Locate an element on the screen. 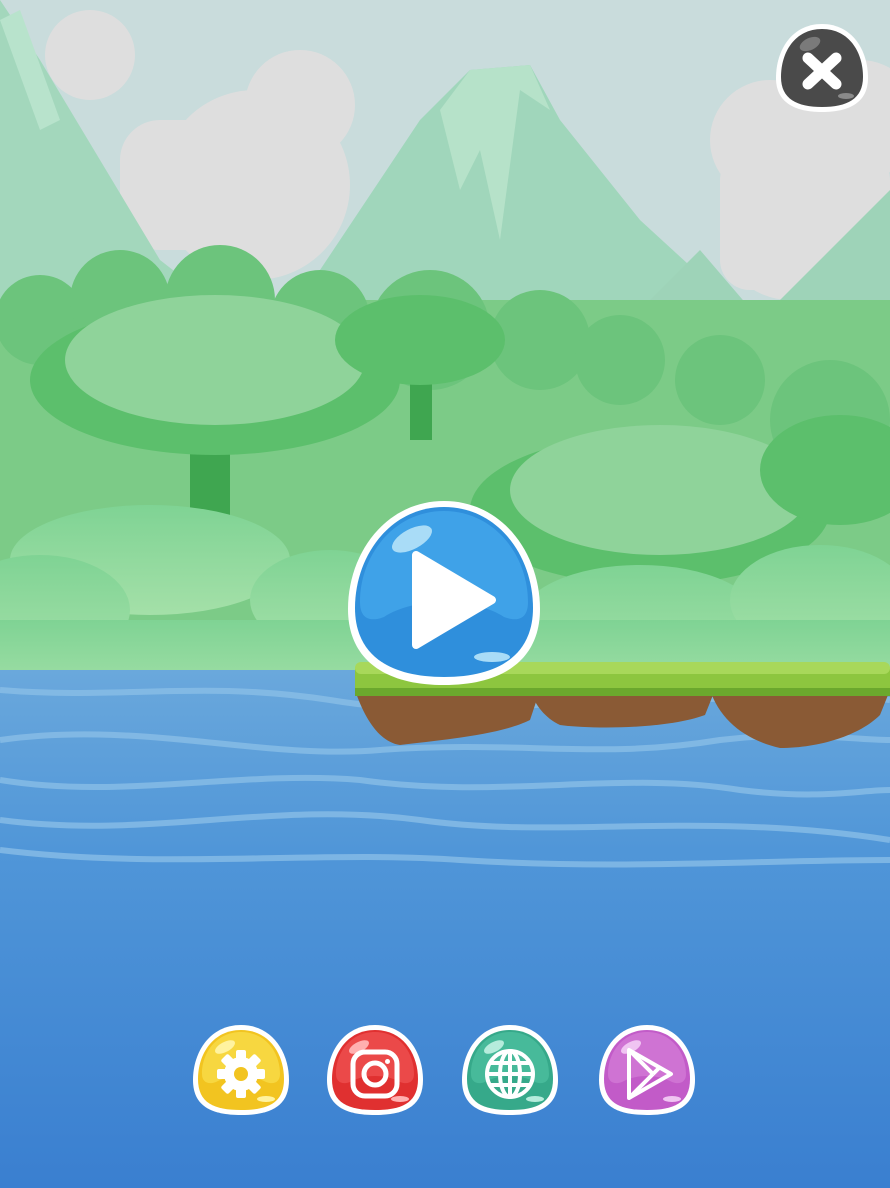  website-button is located at coordinates (510, 1070).